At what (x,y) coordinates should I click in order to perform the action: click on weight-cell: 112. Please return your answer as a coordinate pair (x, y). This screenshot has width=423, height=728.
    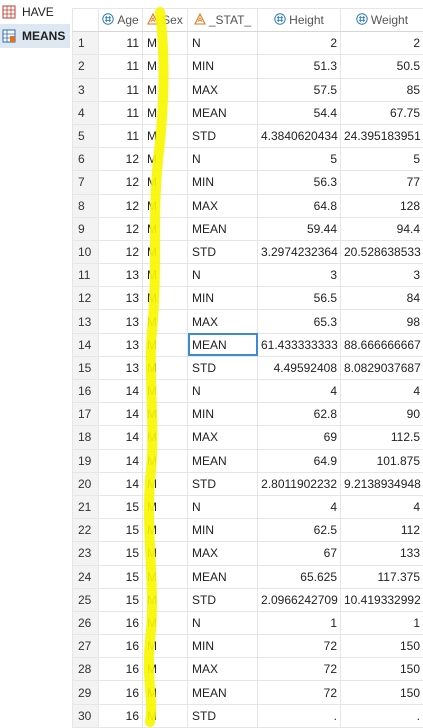
    Looking at the image, I should click on (382, 530).